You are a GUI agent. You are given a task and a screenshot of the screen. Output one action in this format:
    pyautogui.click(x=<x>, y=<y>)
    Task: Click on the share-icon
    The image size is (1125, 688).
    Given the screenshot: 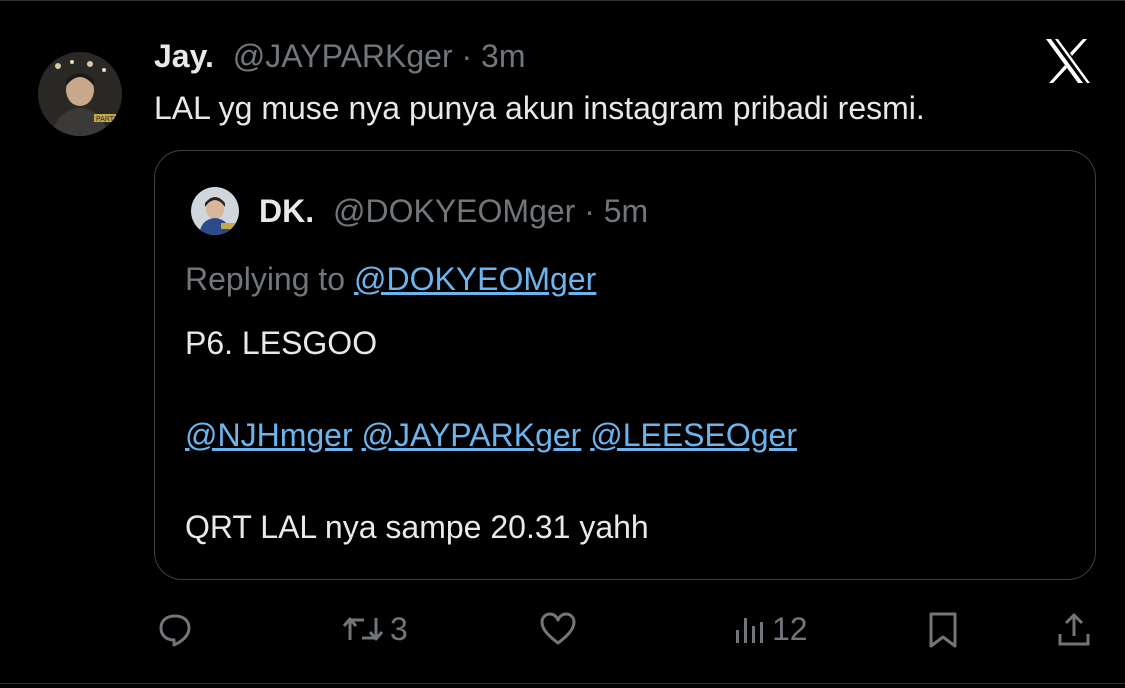 What is the action you would take?
    pyautogui.click(x=1074, y=629)
    